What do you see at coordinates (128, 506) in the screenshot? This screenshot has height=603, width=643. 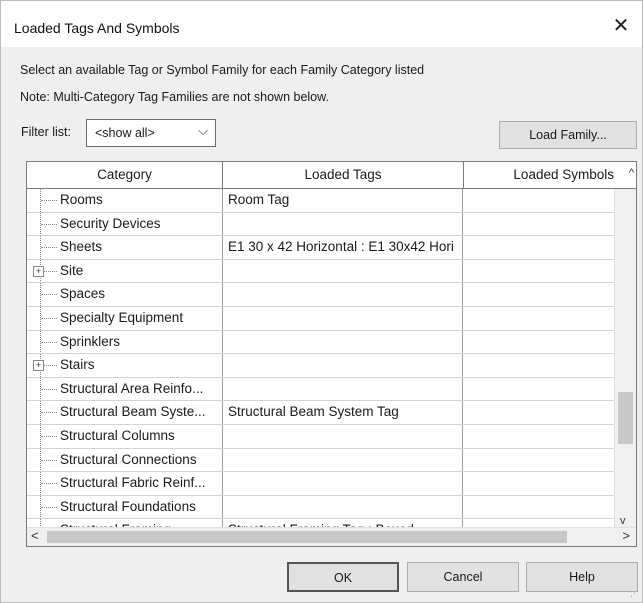 I see `category-label: Structural Foundations` at bounding box center [128, 506].